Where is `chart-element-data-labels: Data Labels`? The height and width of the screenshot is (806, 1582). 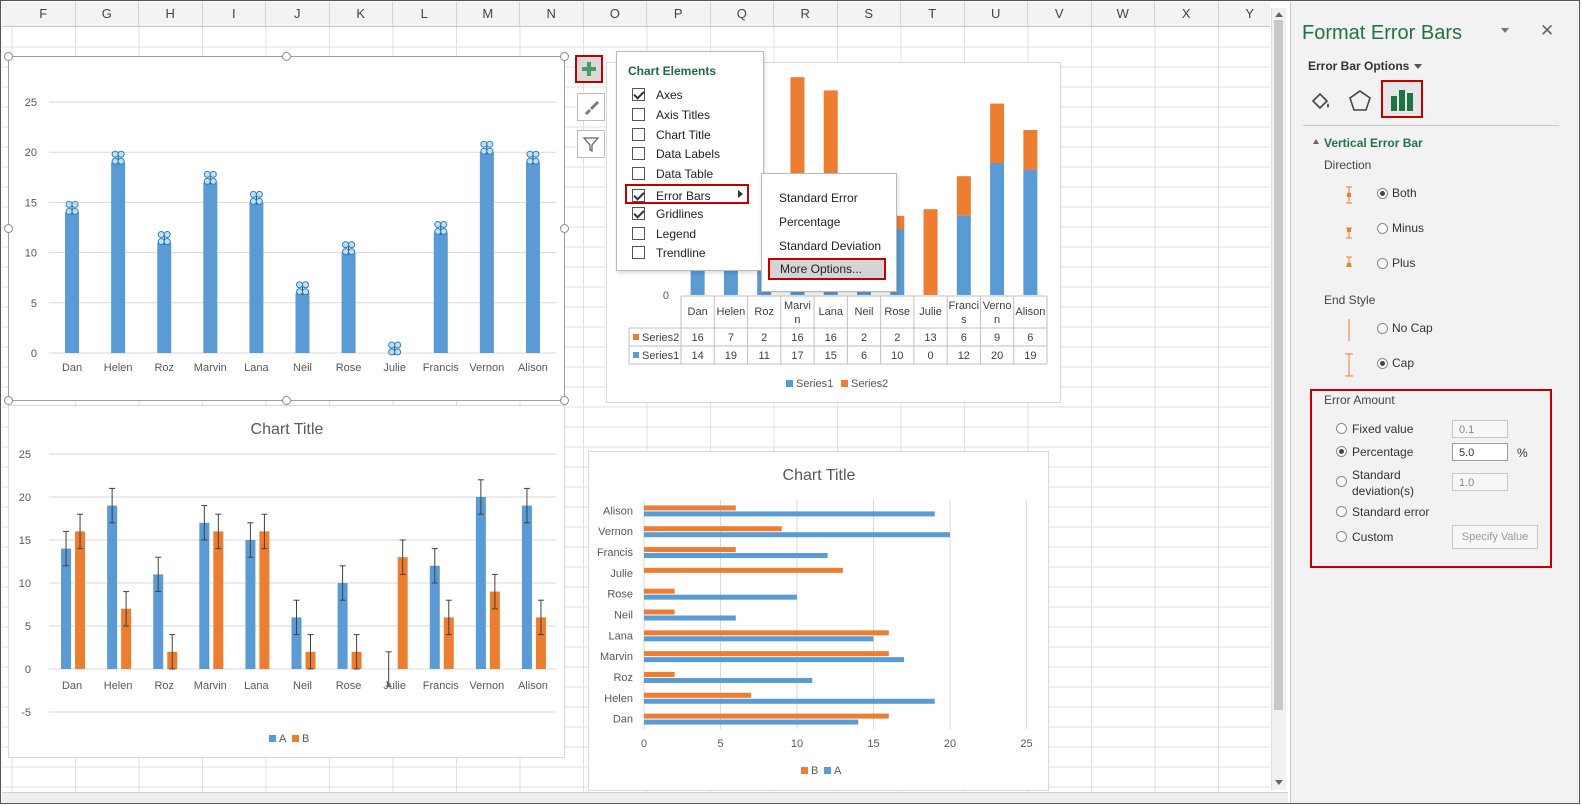
chart-element-data-labels: Data Labels is located at coordinates (691, 154).